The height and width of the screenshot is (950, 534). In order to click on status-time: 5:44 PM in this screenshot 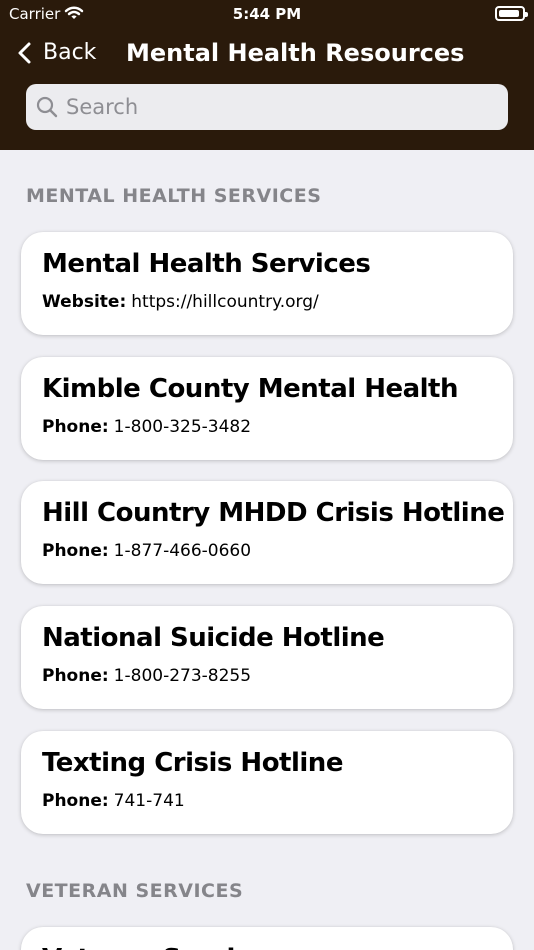, I will do `click(267, 14)`.